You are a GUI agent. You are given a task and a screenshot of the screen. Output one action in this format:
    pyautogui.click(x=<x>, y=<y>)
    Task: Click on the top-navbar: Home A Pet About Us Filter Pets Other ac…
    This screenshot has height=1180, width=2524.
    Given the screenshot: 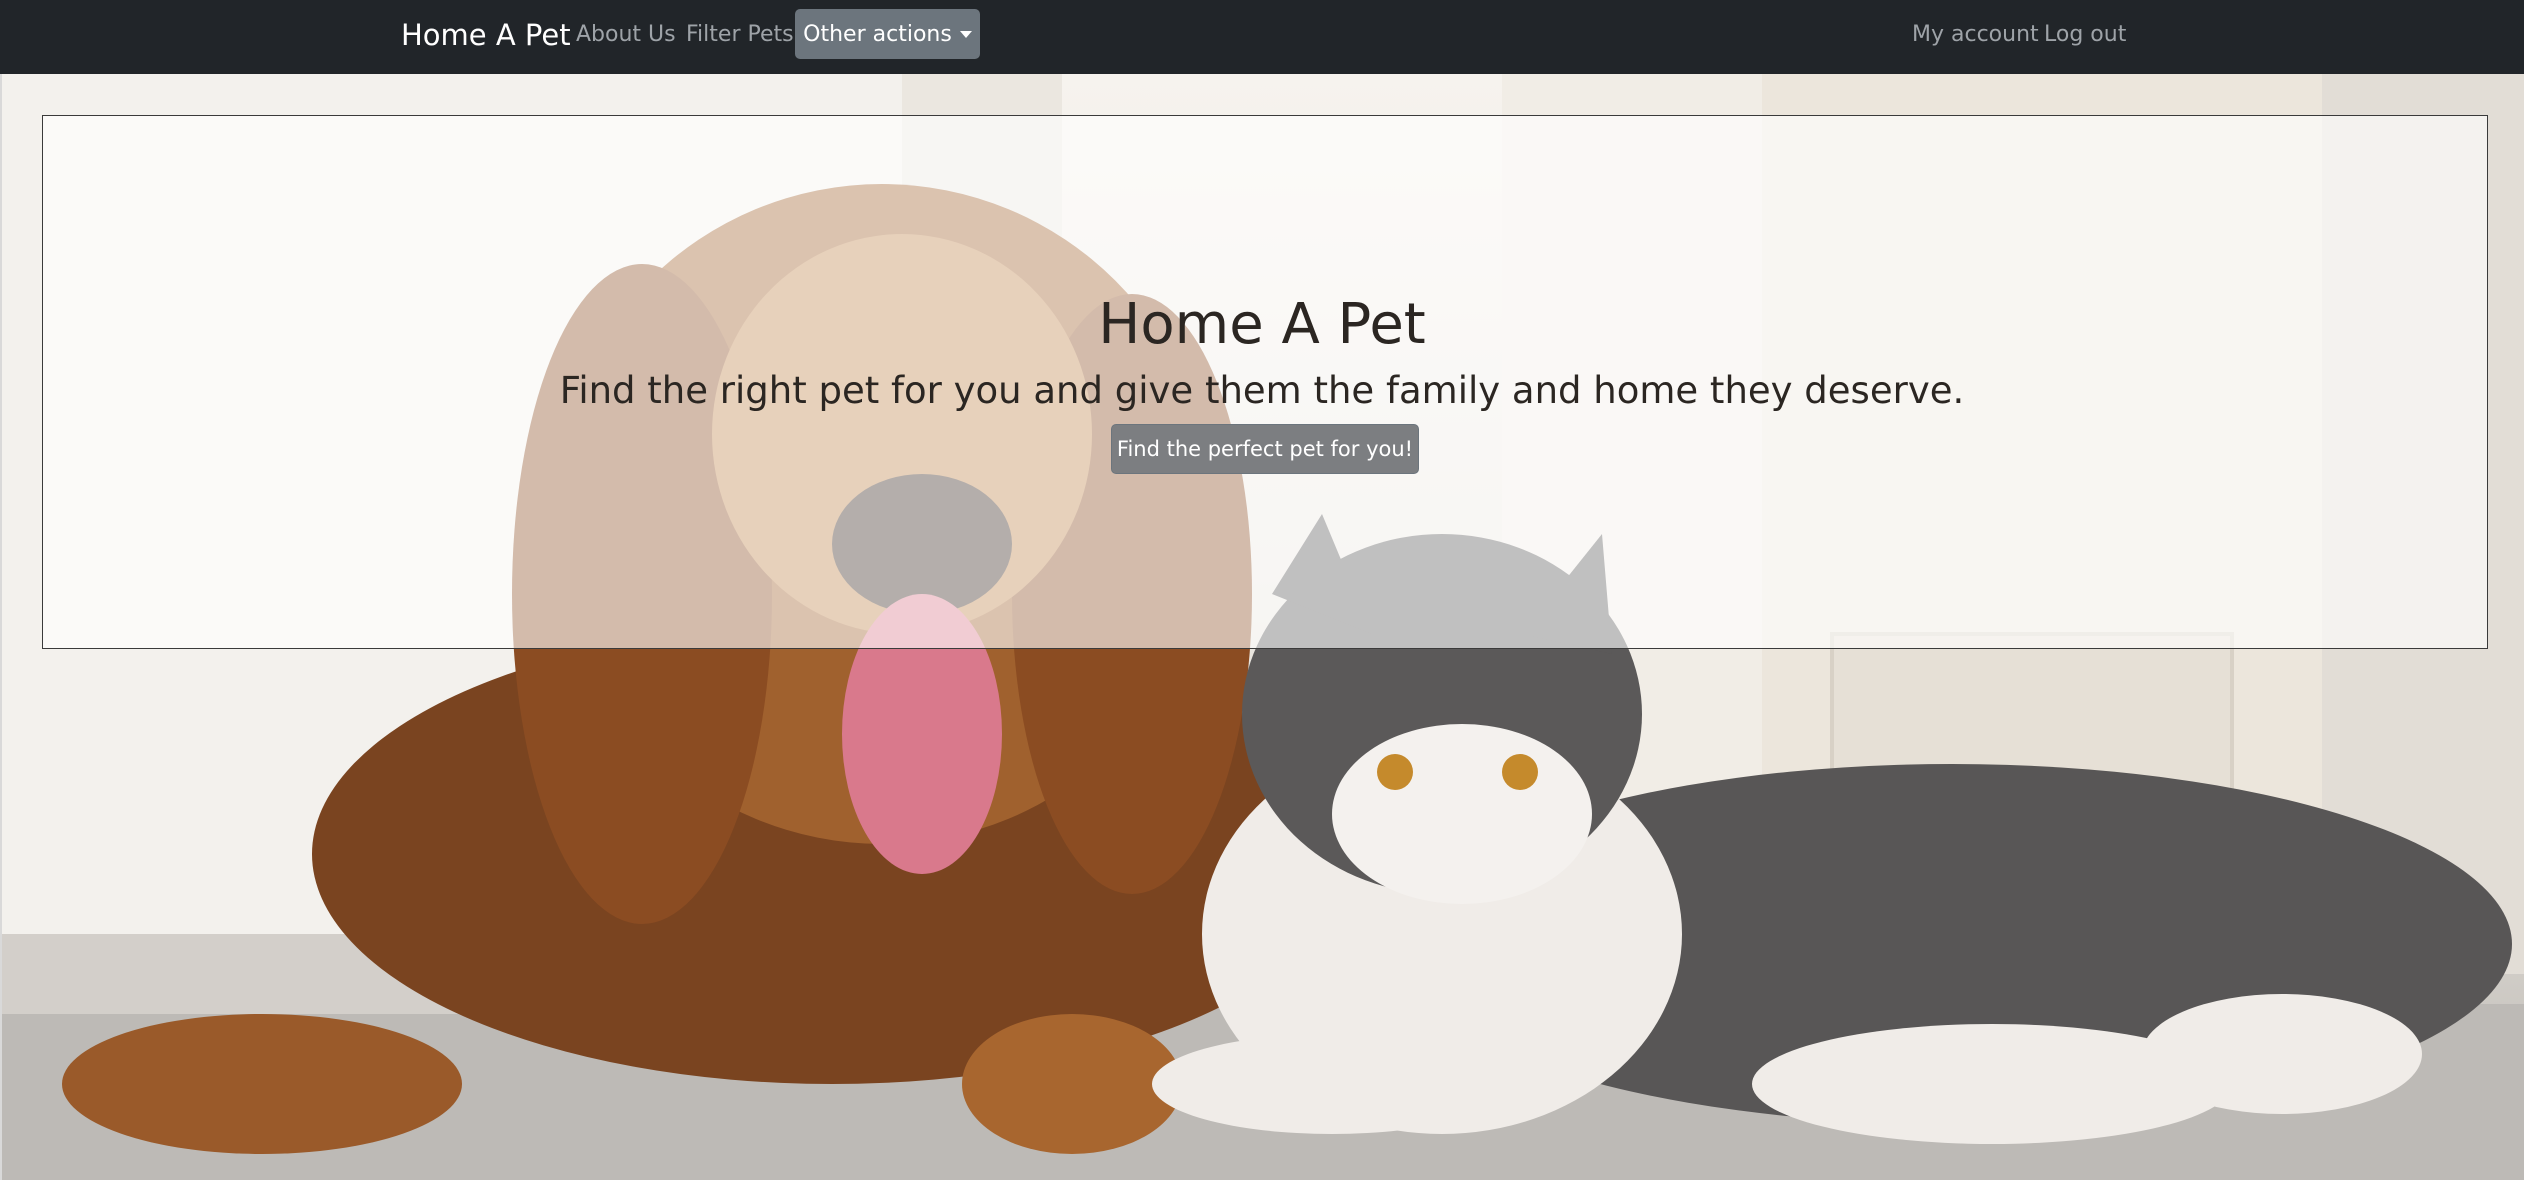 What is the action you would take?
    pyautogui.click(x=1262, y=37)
    